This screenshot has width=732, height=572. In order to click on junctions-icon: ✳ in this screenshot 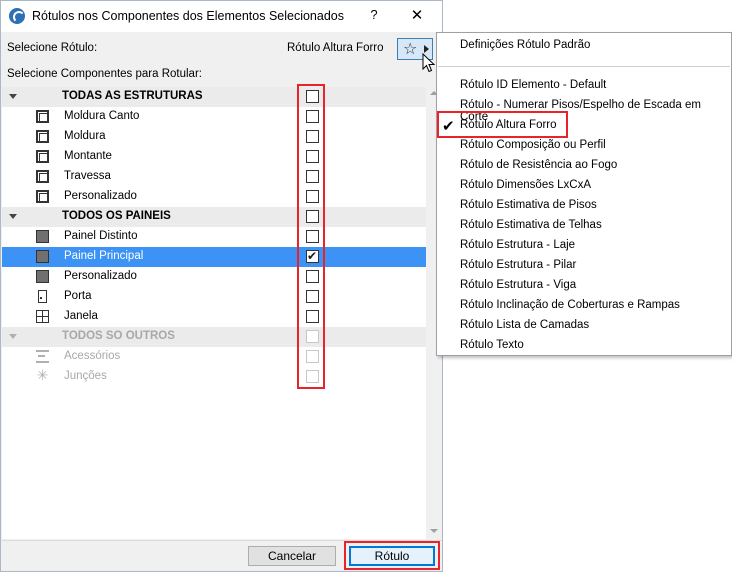, I will do `click(42, 375)`.